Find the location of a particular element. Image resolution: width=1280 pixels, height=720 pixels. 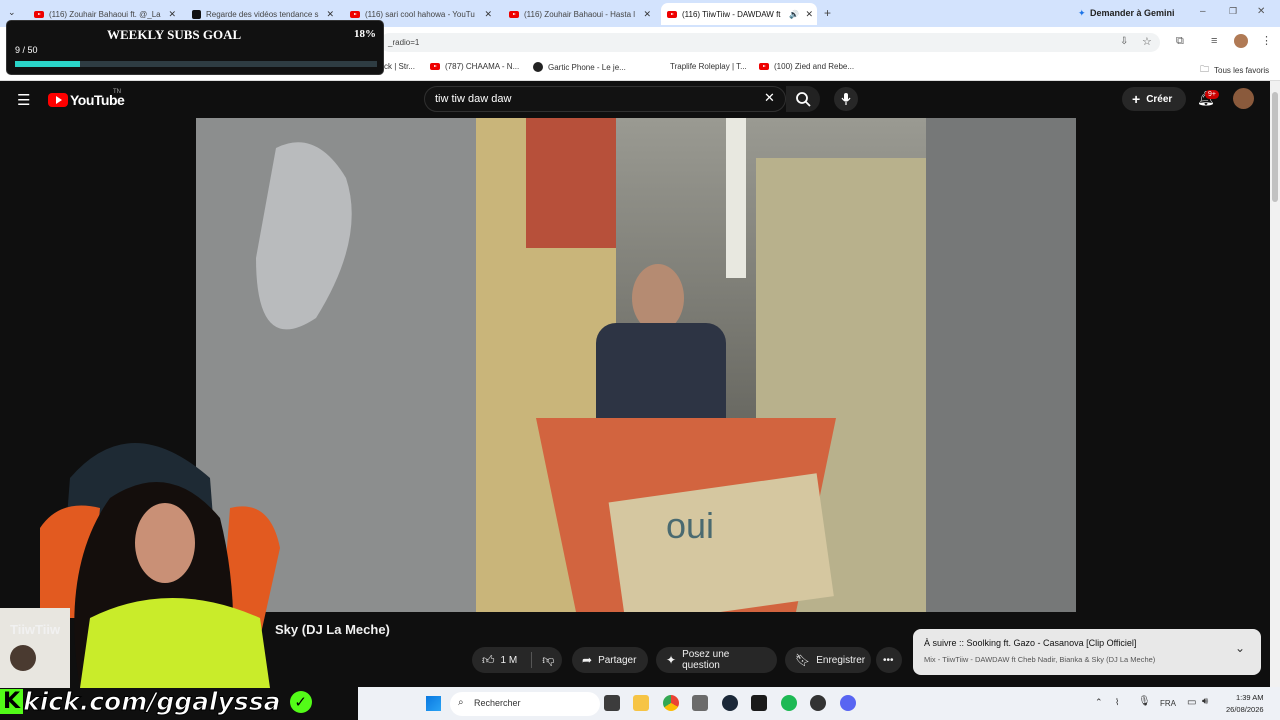

like-button: 👍︎ 1 M 👎︎ is located at coordinates (517, 660).